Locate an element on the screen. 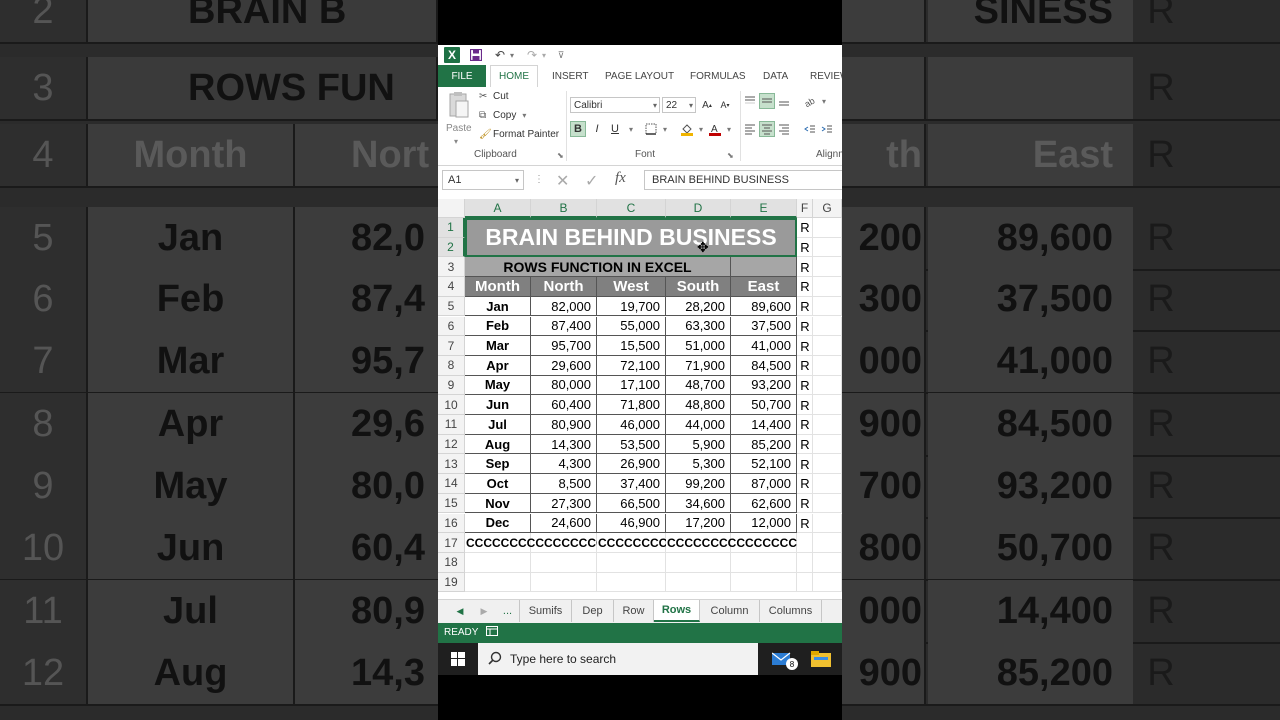  value-cell: 62,600 is located at coordinates (764, 503).